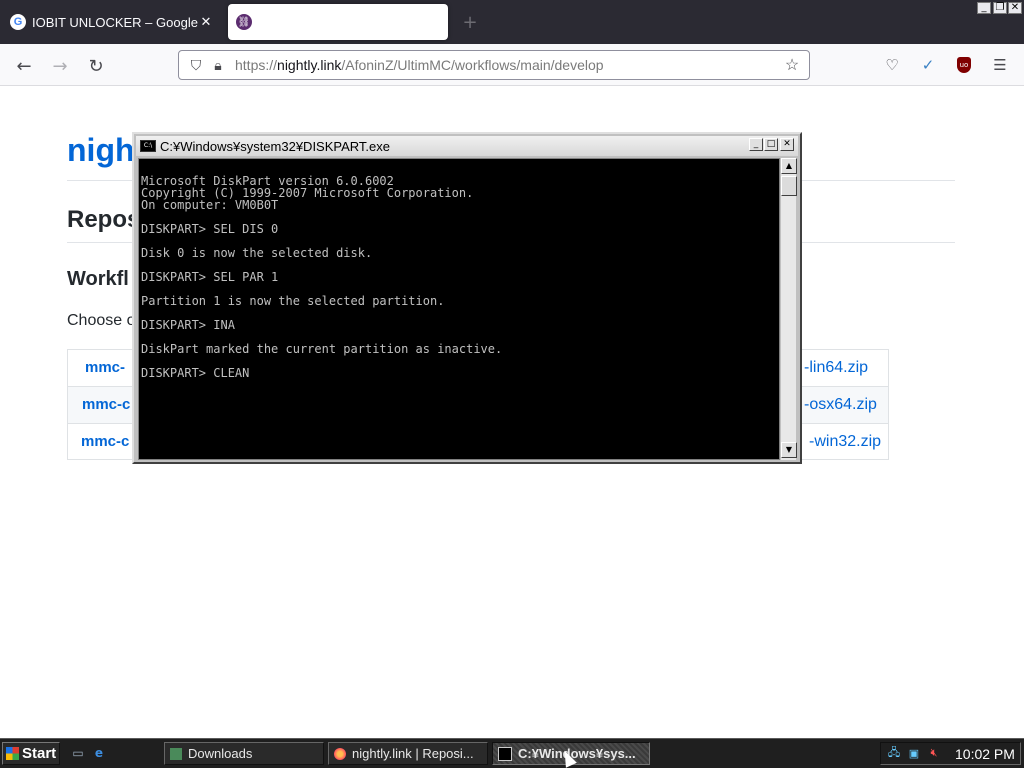  Describe the element at coordinates (467, 146) in the screenshot. I see `console-title-bar: C:\ C:¥Windows¥system32¥DISKPART.exe` at that location.